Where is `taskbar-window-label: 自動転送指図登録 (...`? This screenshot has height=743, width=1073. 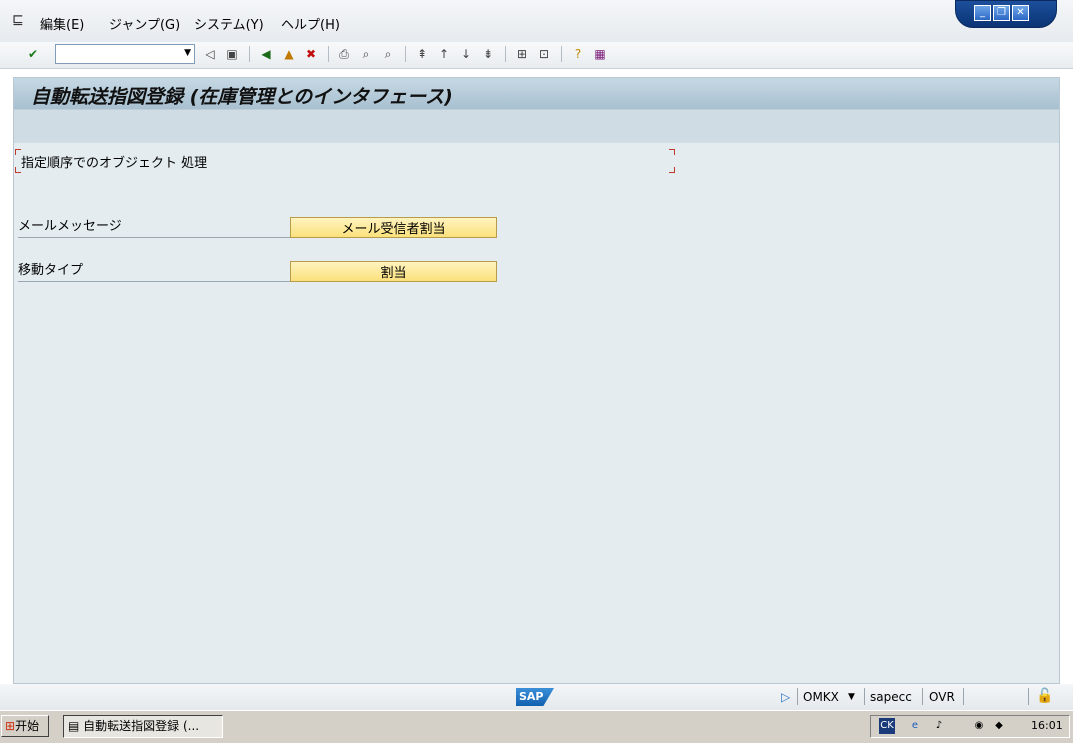 taskbar-window-label: 自動転送指図登録 (... is located at coordinates (141, 726).